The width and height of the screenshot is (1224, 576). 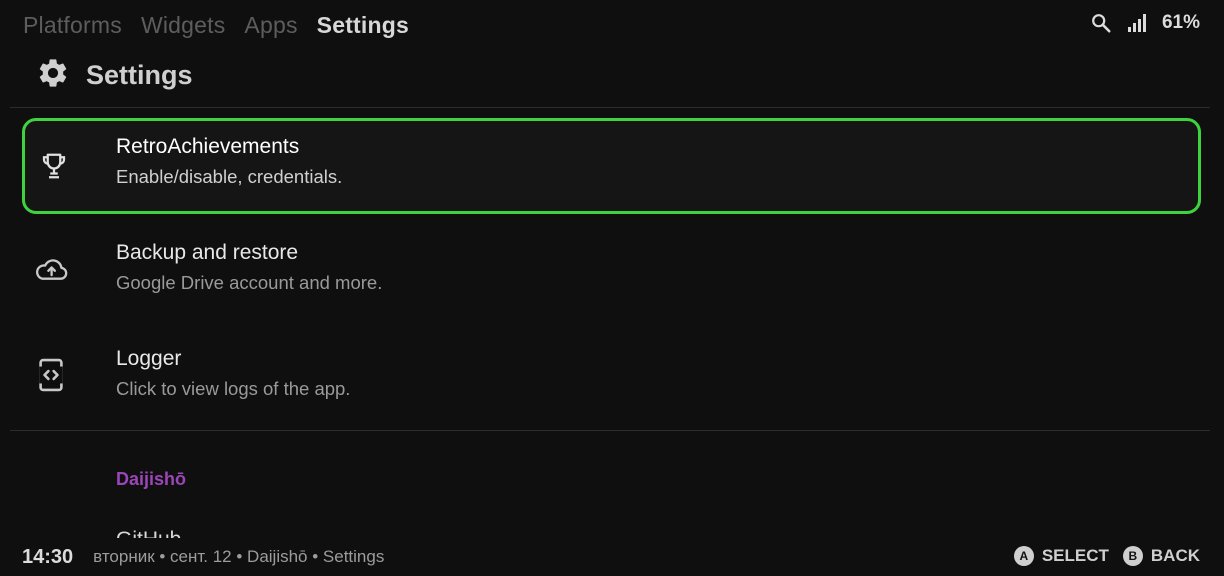 What do you see at coordinates (48, 556) in the screenshot?
I see `clock: 14:30` at bounding box center [48, 556].